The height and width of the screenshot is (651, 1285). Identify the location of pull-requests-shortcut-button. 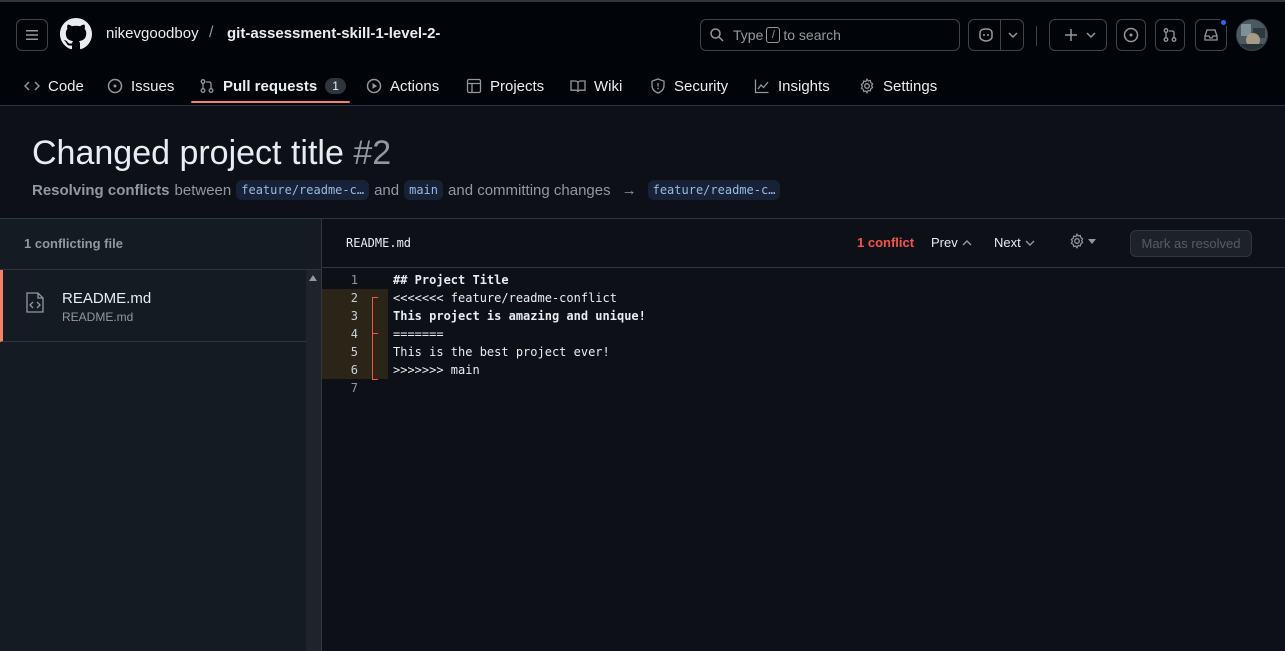
(1170, 35).